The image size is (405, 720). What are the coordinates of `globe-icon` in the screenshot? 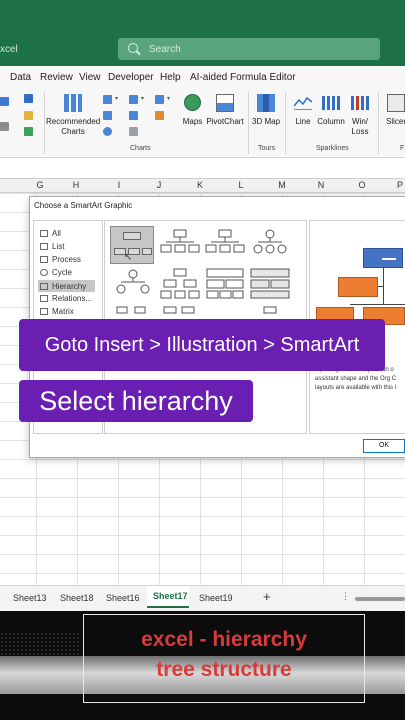 It's located at (192, 102).